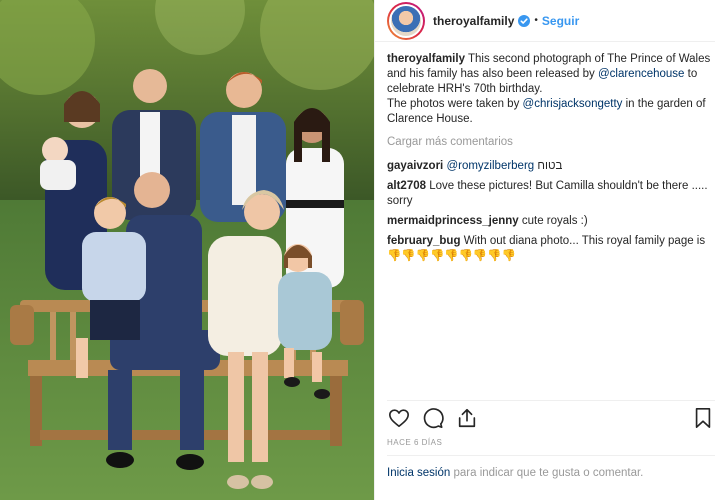 Image resolution: width=725 pixels, height=500 pixels. What do you see at coordinates (560, 21) in the screenshot?
I see `follow-button: Seguir` at bounding box center [560, 21].